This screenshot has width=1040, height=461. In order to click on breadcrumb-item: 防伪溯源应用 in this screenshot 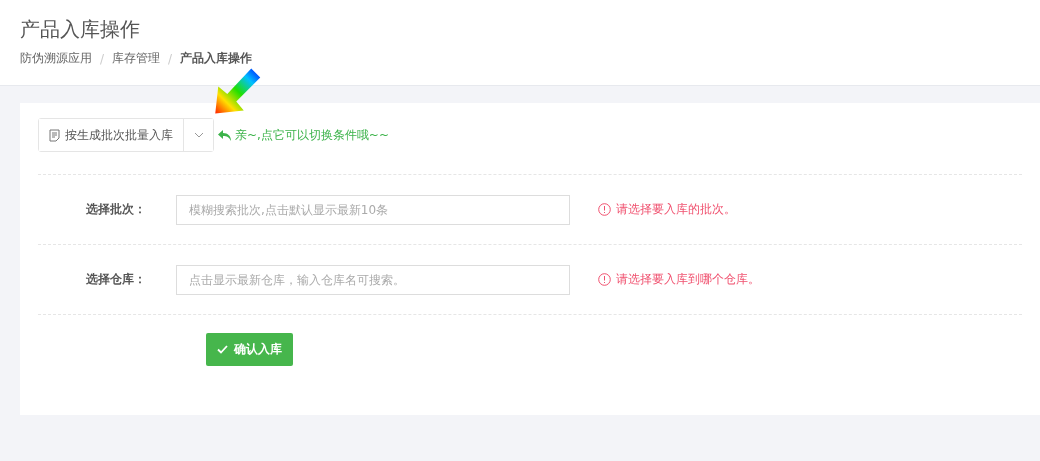, I will do `click(56, 58)`.